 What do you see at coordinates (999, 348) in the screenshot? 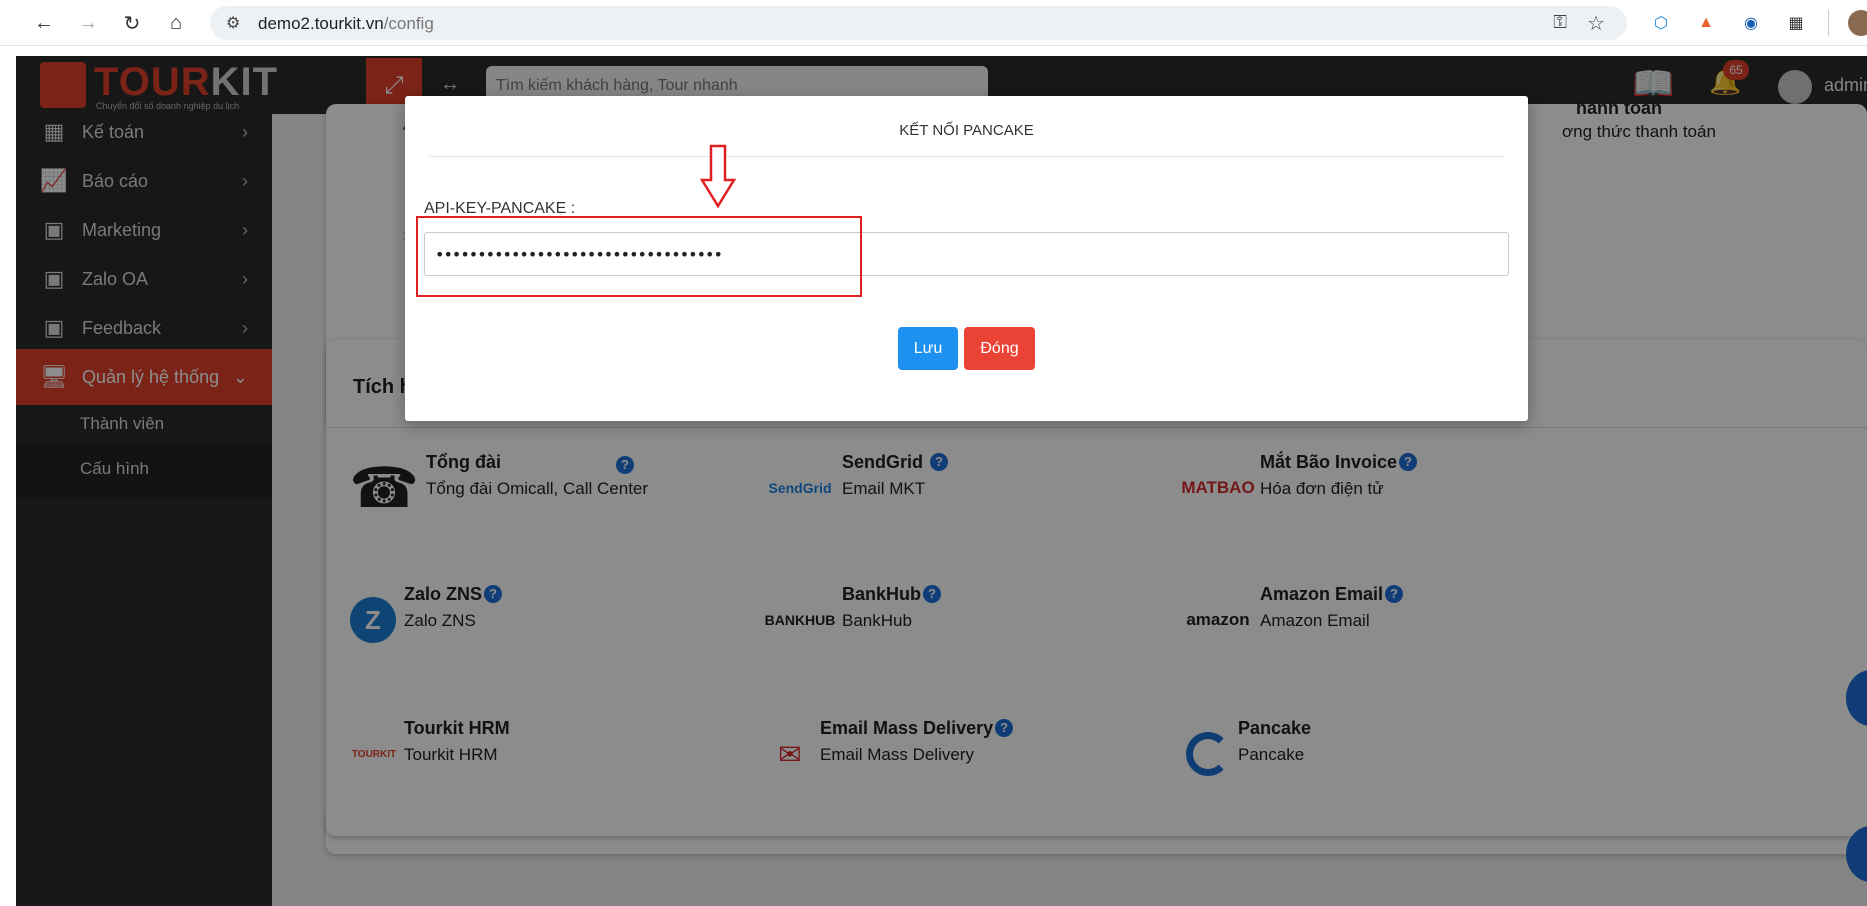
I see `close-button: Đóng` at bounding box center [999, 348].